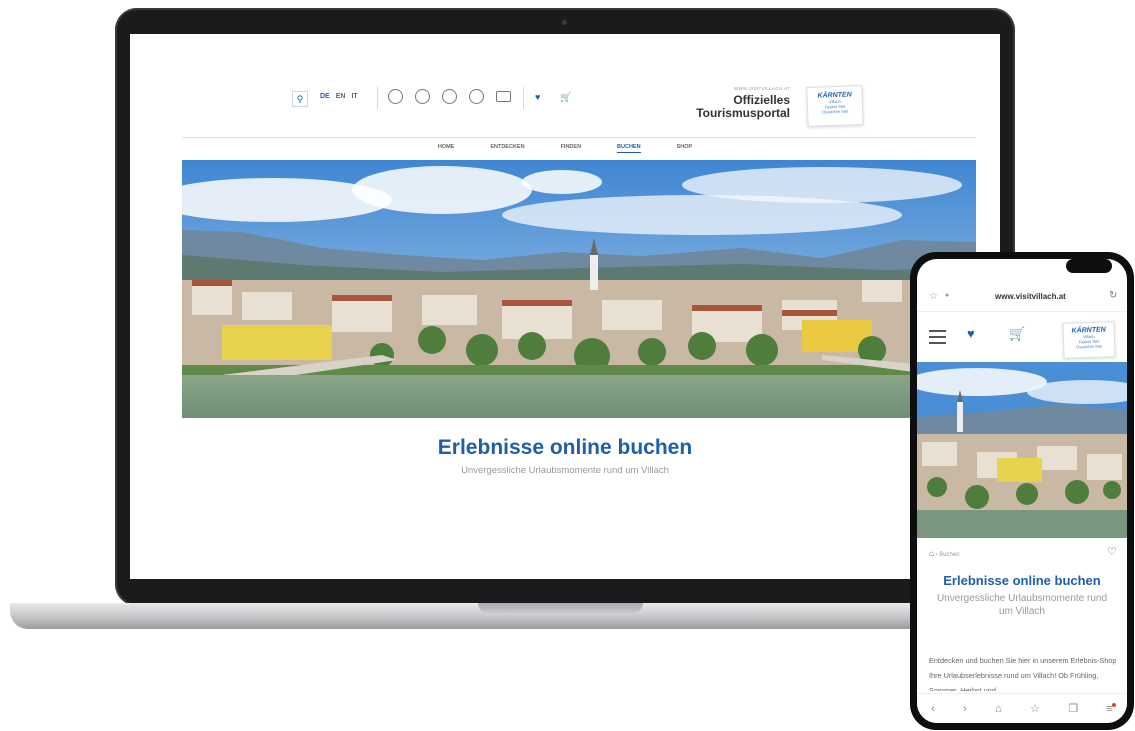 Image resolution: width=1135 pixels, height=731 pixels. What do you see at coordinates (933, 709) in the screenshot?
I see `back-icon: ‹` at bounding box center [933, 709].